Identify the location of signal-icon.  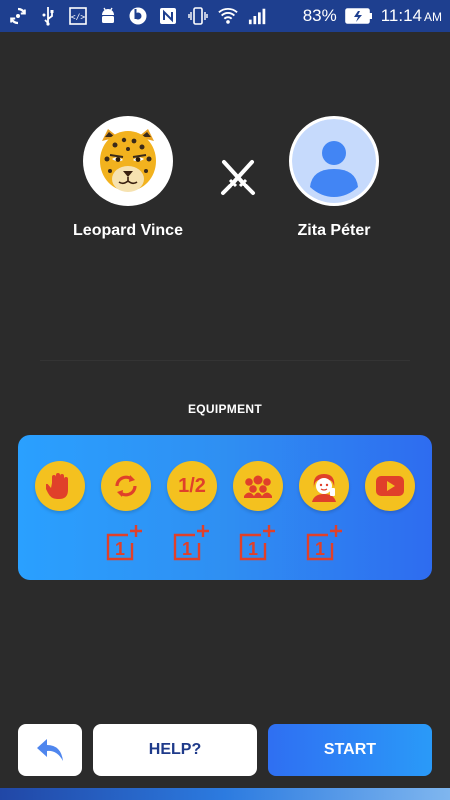
(258, 16).